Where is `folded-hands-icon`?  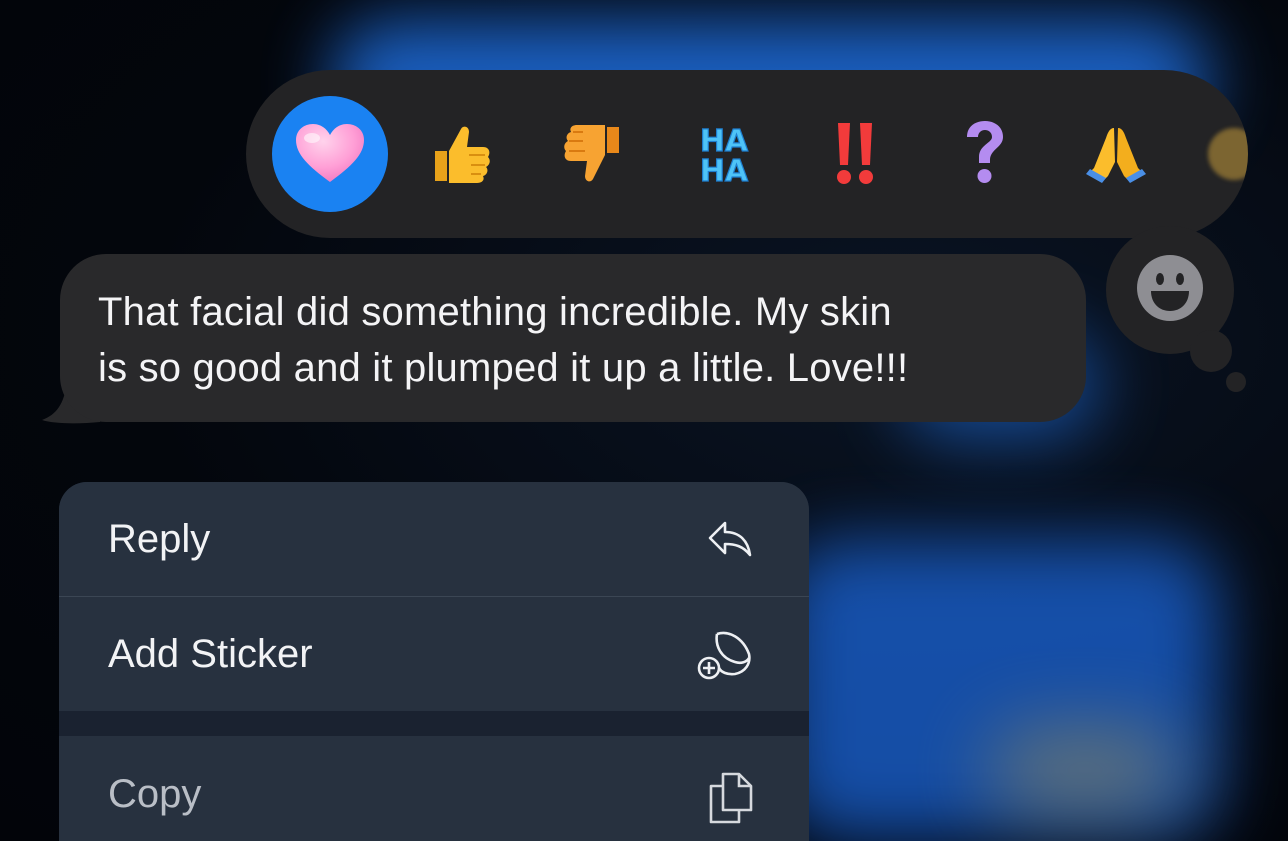
folded-hands-icon is located at coordinates (1116, 154).